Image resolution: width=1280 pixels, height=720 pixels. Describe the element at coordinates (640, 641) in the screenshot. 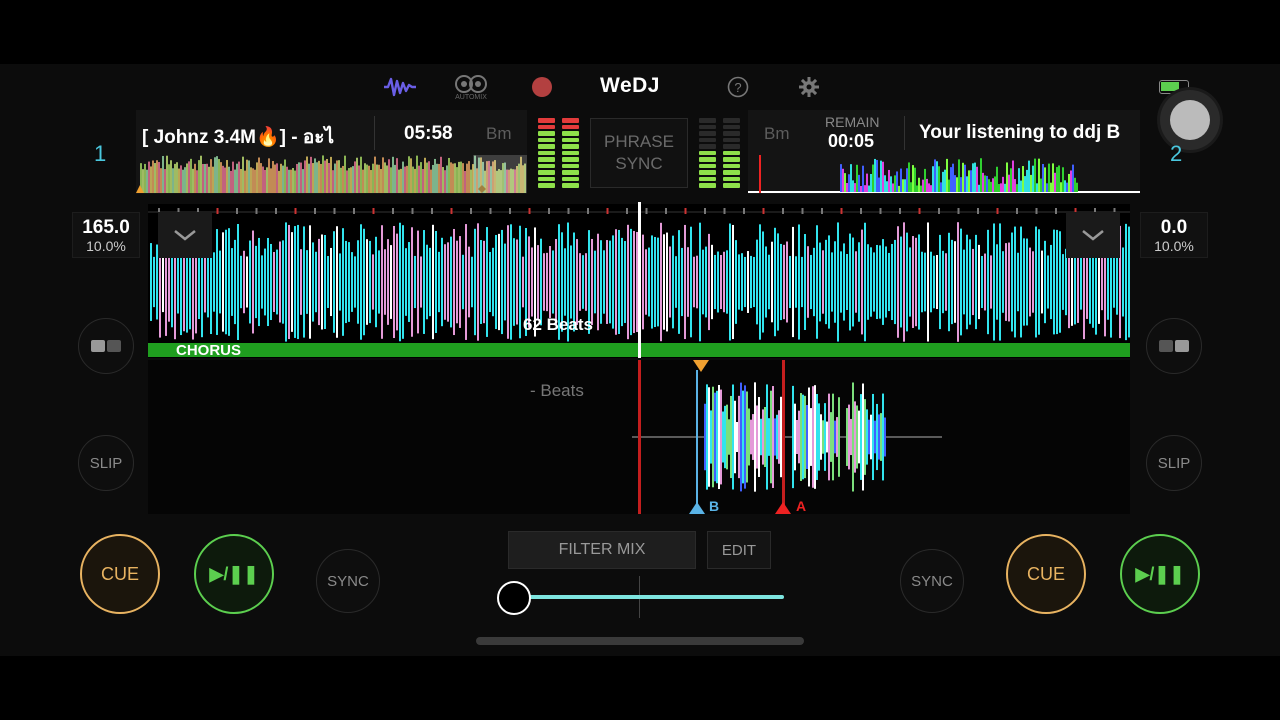

I see `home-indicator` at that location.